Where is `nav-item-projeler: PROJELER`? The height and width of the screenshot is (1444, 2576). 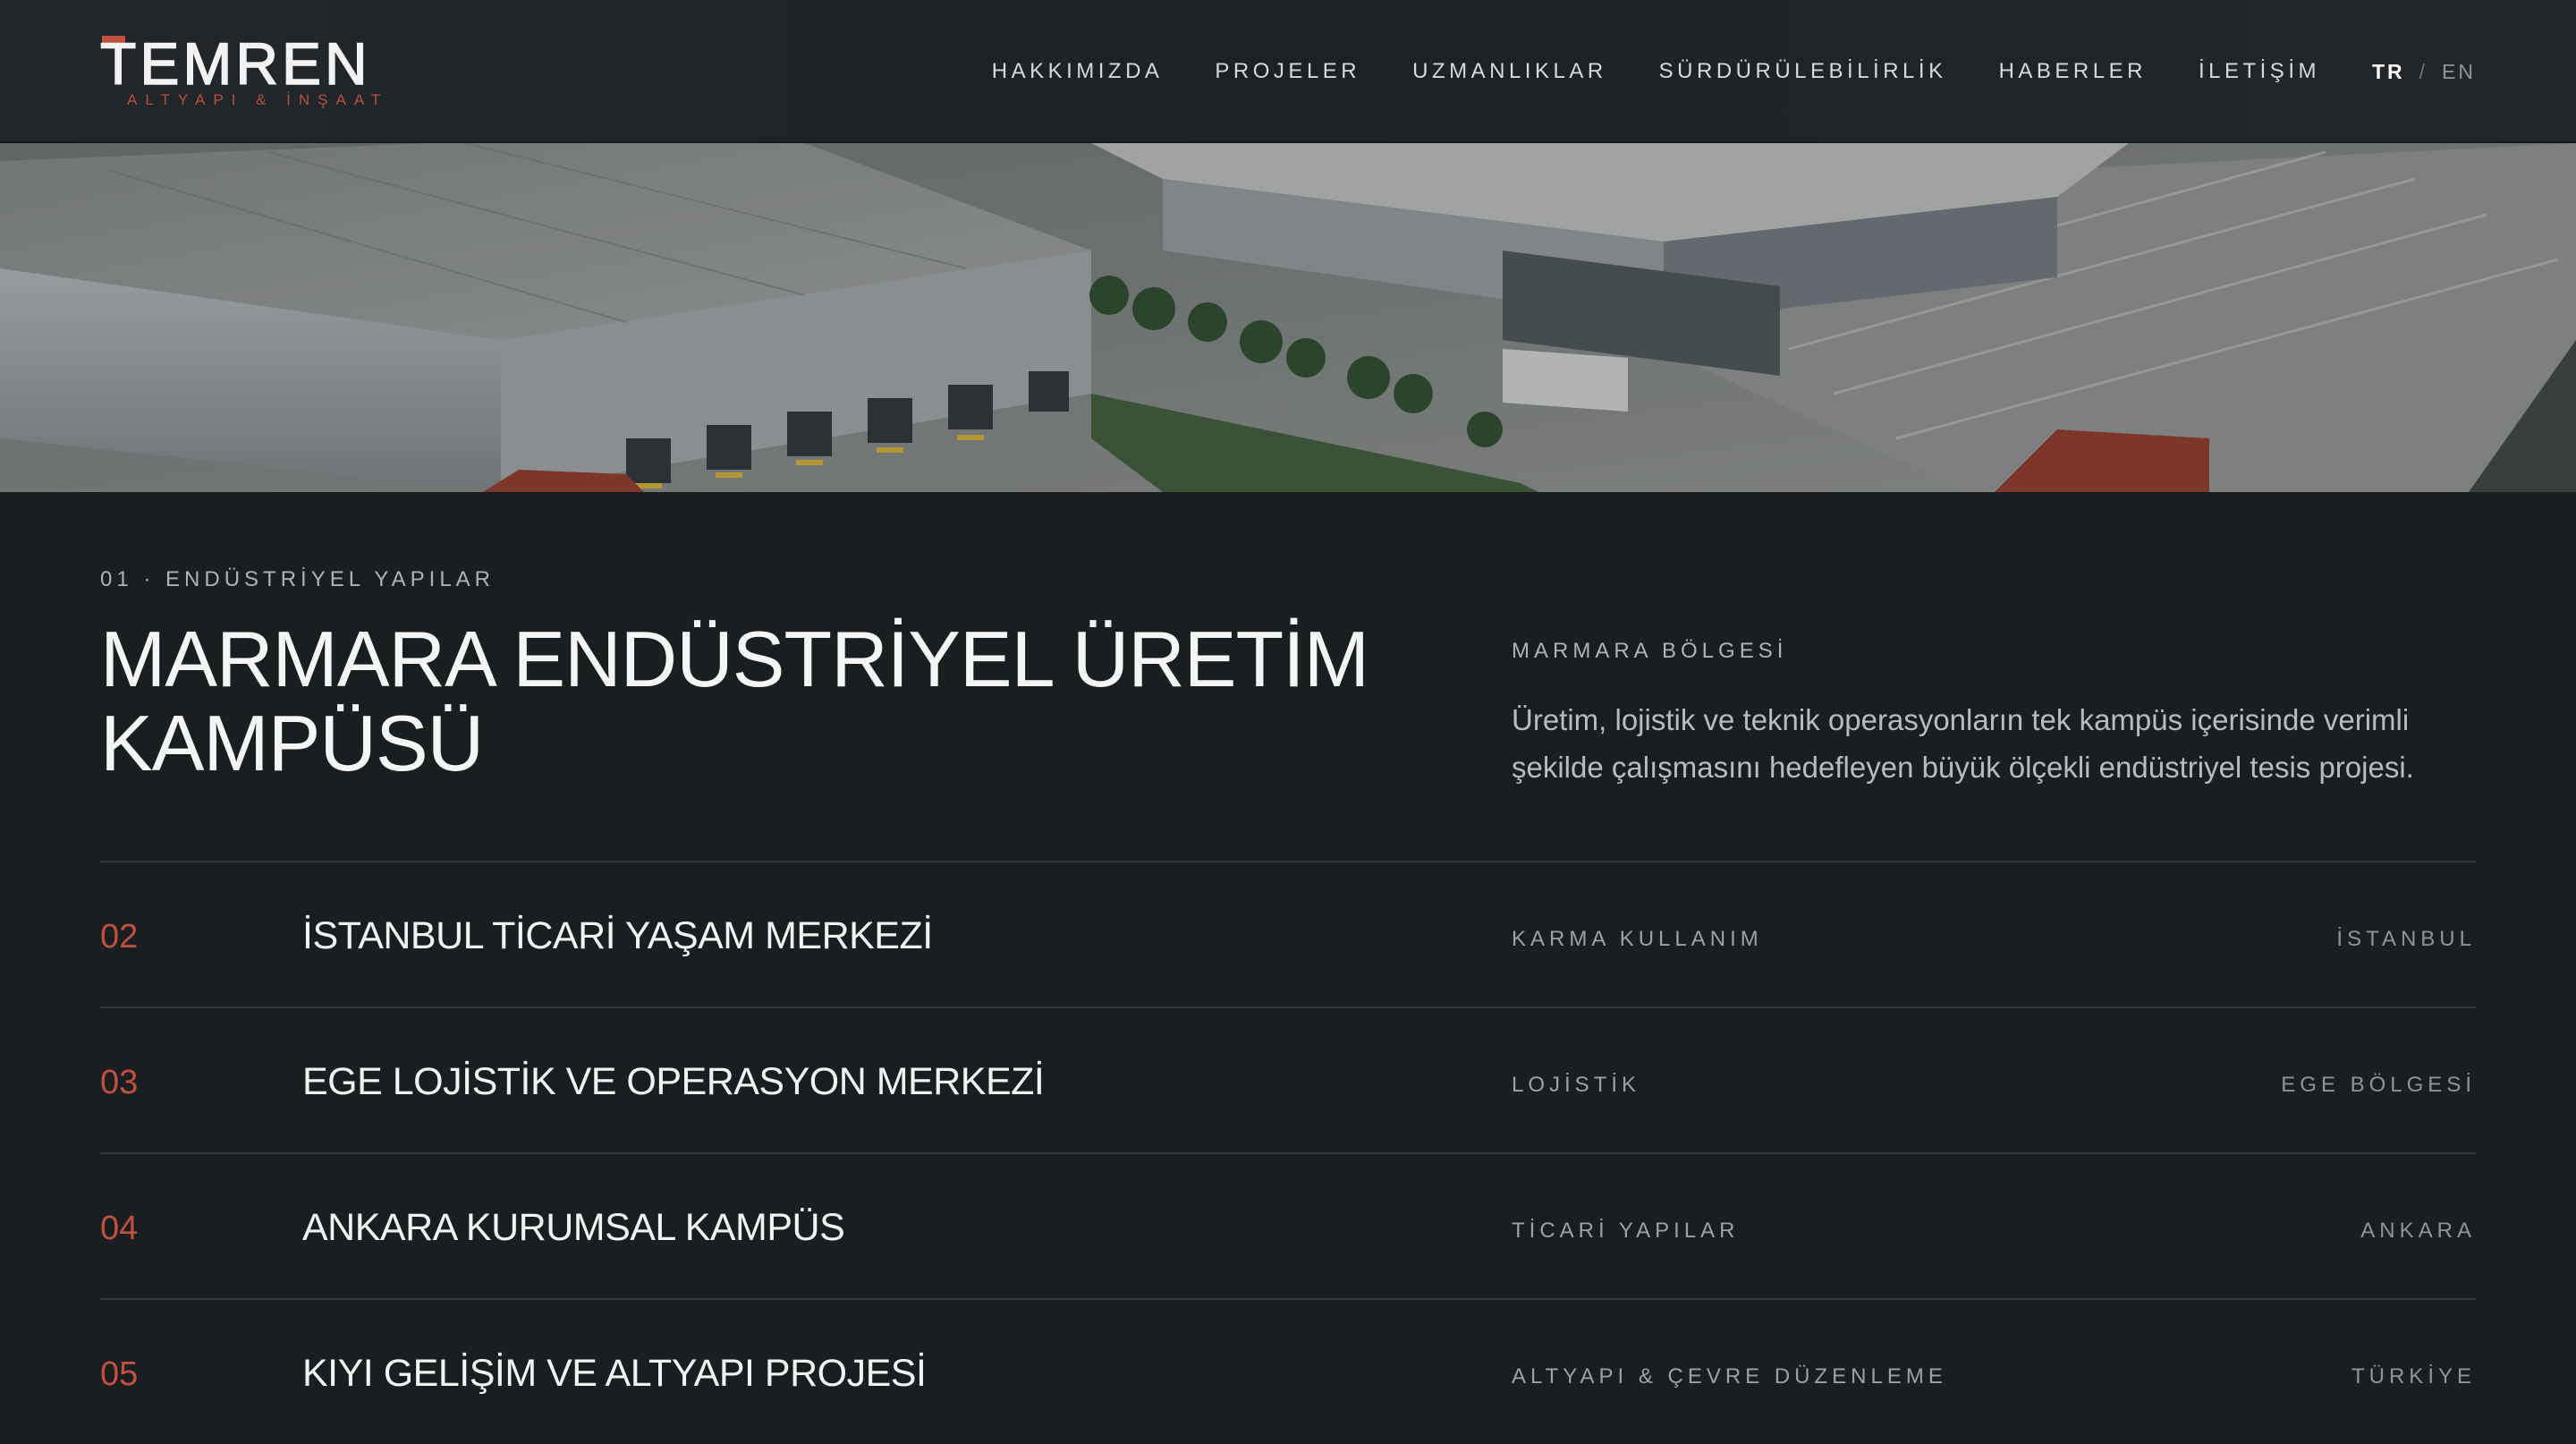 nav-item-projeler: PROJELER is located at coordinates (1287, 71).